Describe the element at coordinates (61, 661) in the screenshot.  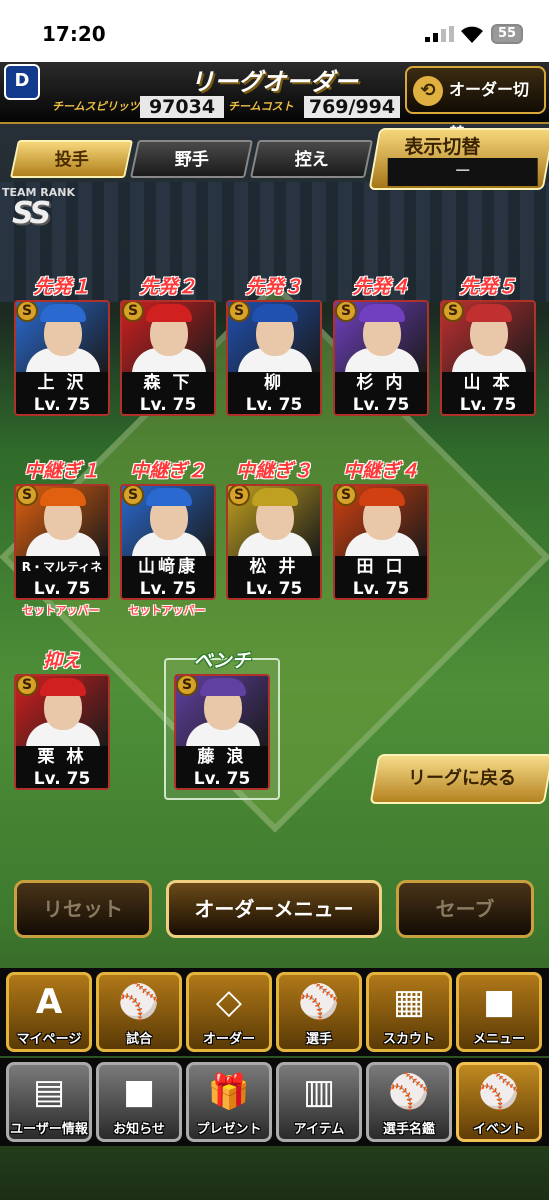
I see `slot-label: 抑え` at that location.